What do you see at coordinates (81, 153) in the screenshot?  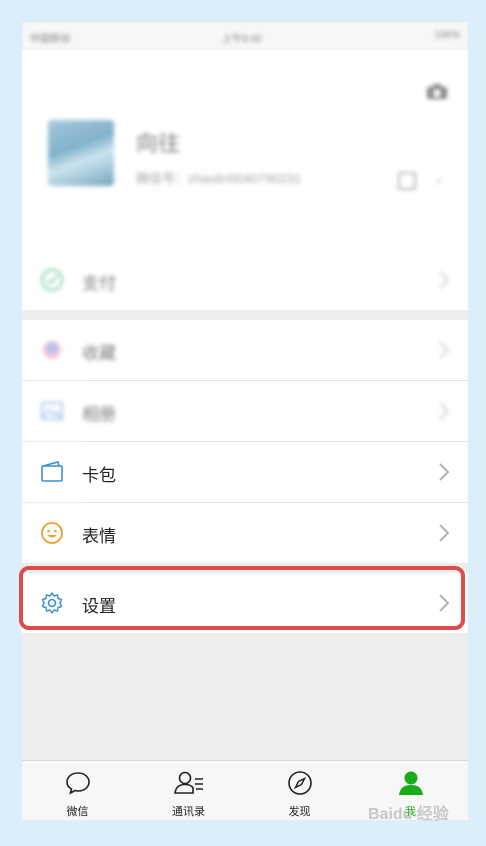 I see `avatar` at bounding box center [81, 153].